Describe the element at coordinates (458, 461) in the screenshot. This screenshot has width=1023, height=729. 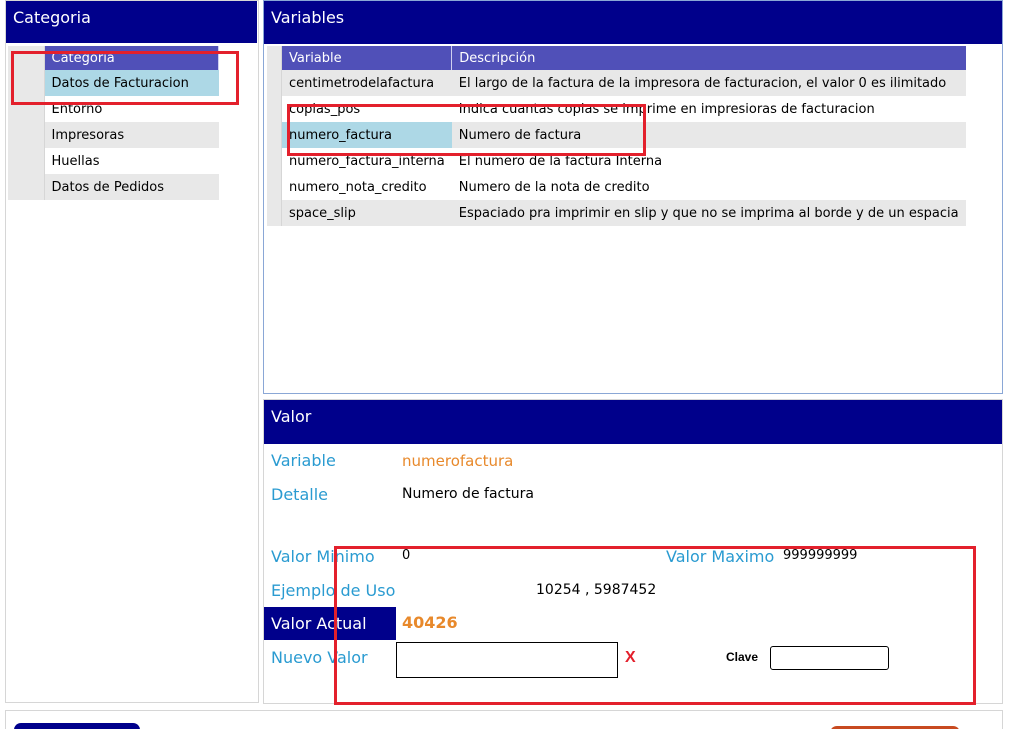
I see `variable-value: numerofactura` at that location.